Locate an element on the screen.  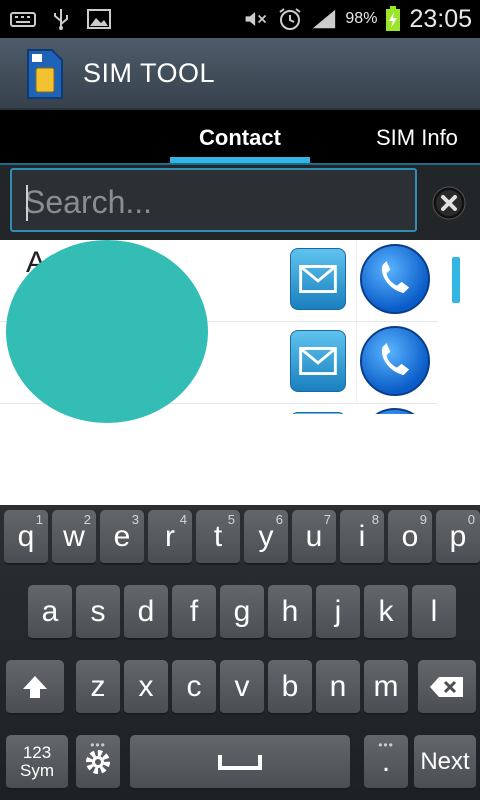
key-z: z is located at coordinates (98, 687).